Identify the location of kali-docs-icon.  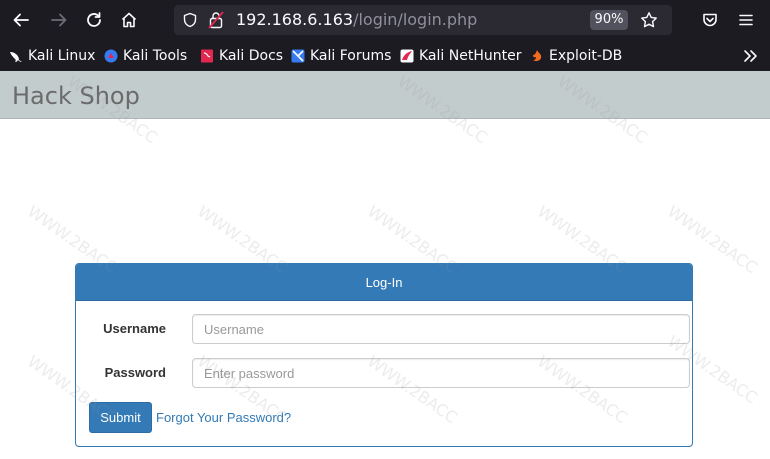
(207, 55).